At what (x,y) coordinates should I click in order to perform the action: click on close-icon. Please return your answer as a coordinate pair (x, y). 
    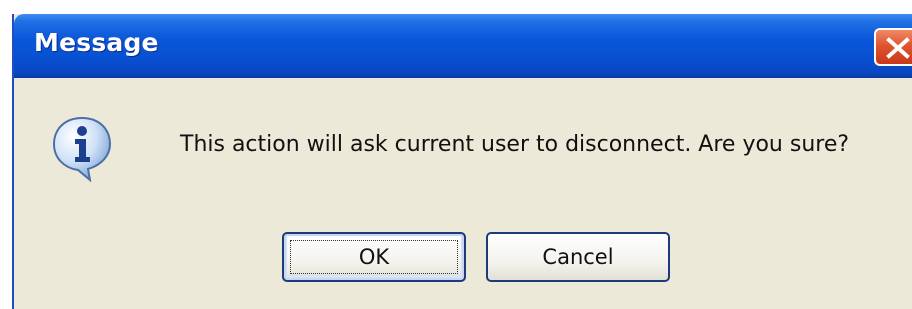
    Looking at the image, I should click on (898, 48).